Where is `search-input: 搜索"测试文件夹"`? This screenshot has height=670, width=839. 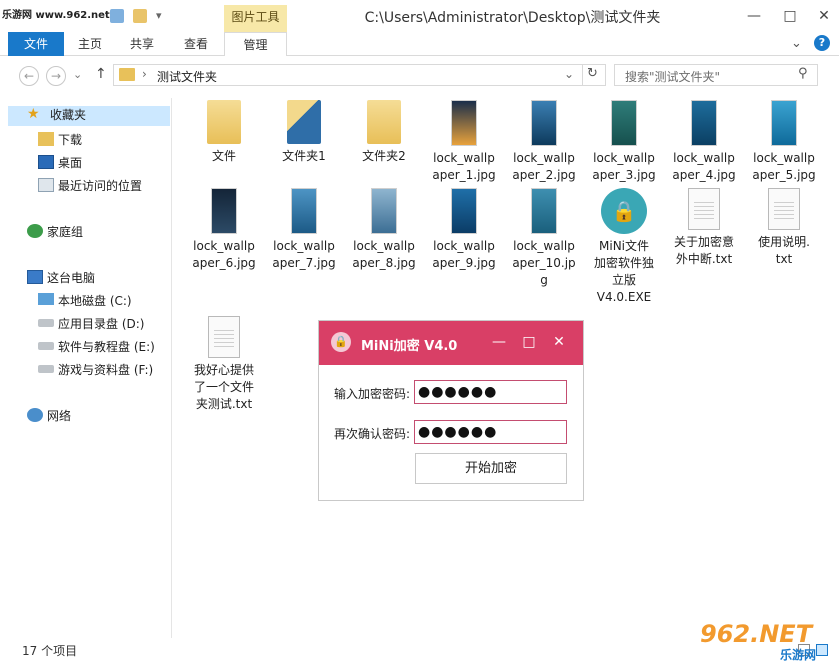
search-input: 搜索"测试文件夹" is located at coordinates (672, 76).